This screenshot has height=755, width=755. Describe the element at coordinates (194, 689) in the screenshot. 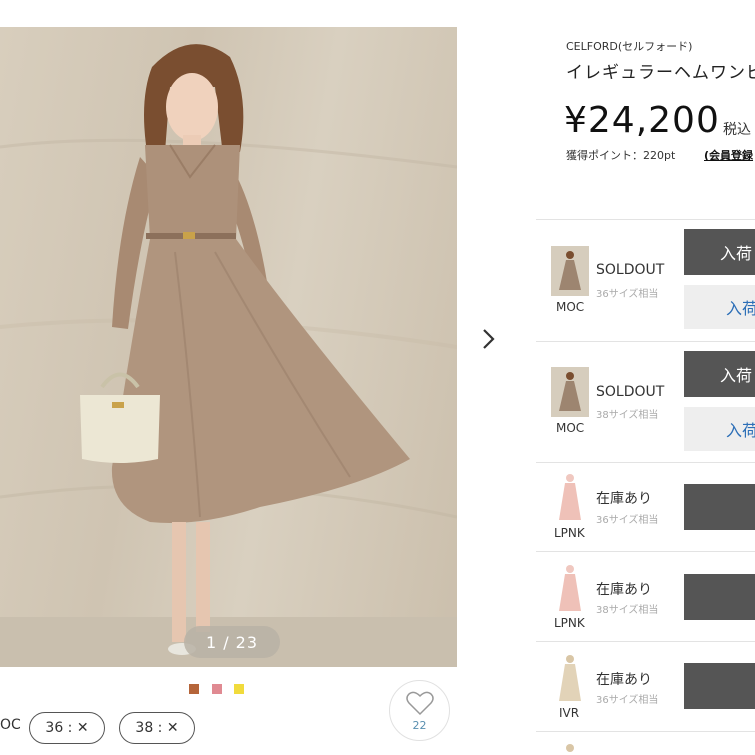

I see `color-swatch-brown` at that location.